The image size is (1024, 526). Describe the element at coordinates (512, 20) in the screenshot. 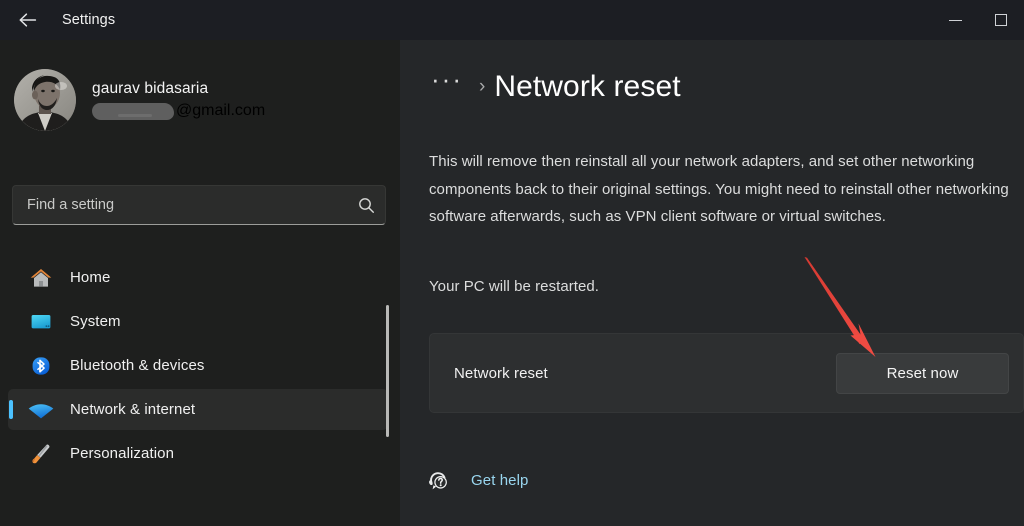

I see `title-bar: Settings` at that location.